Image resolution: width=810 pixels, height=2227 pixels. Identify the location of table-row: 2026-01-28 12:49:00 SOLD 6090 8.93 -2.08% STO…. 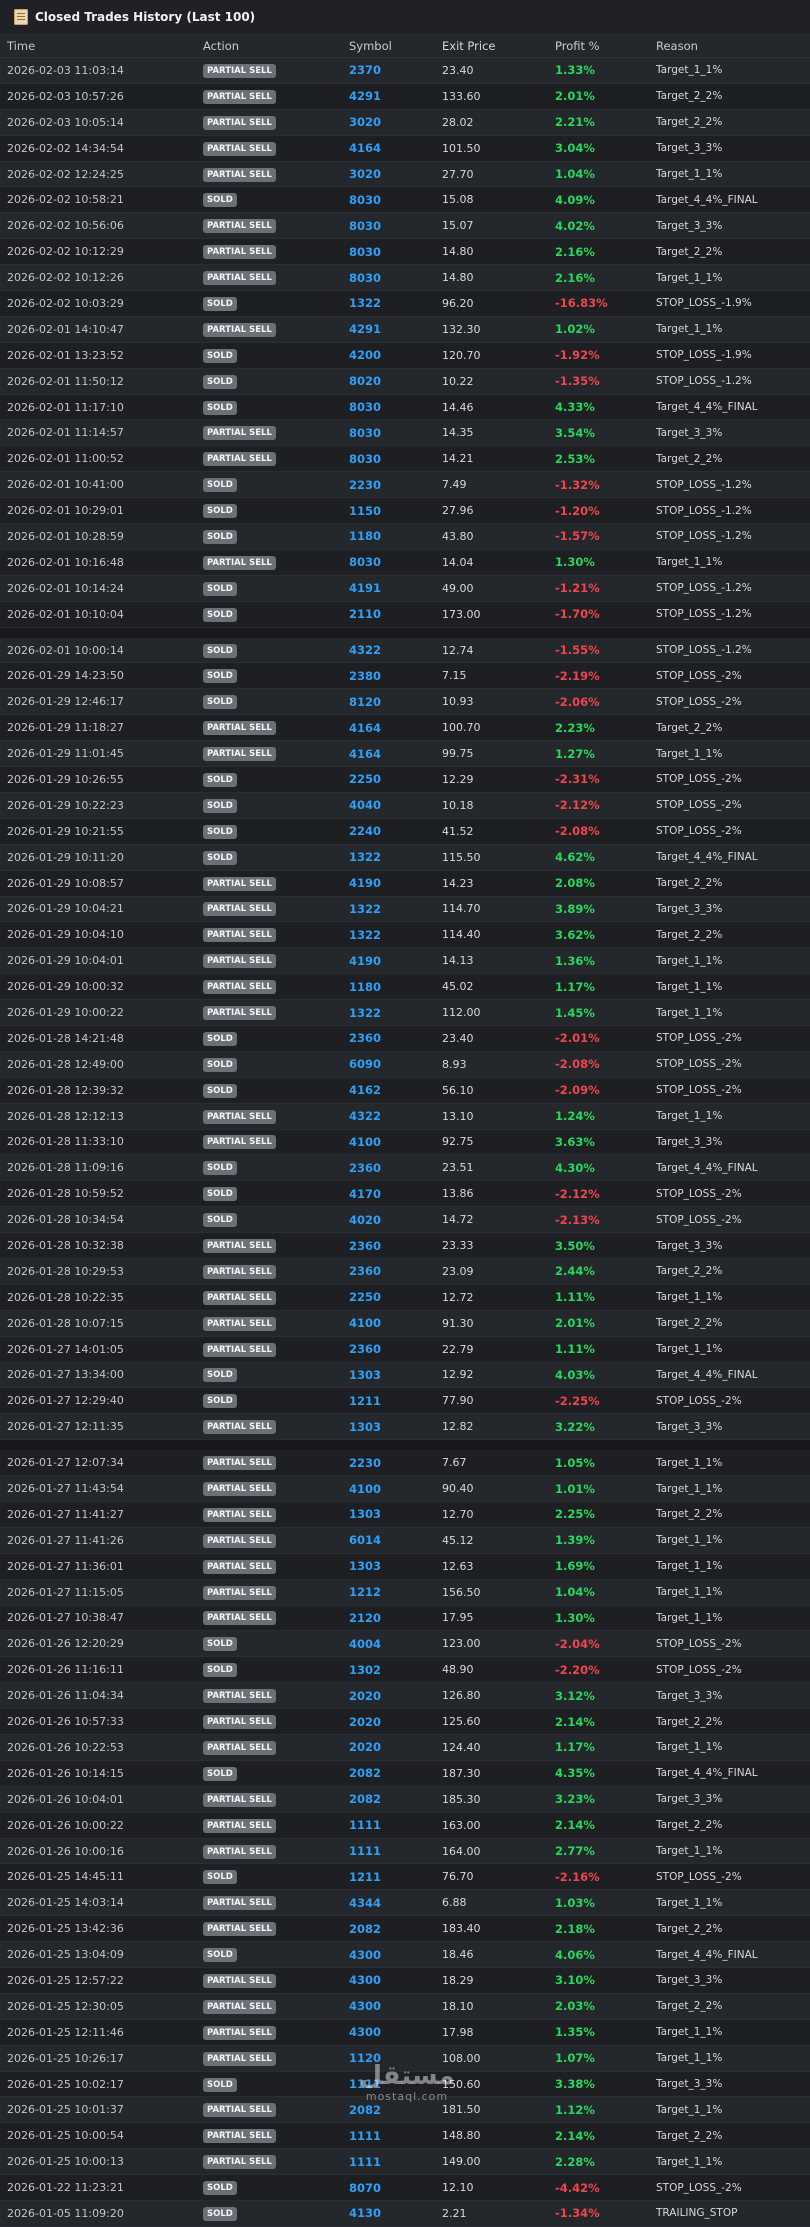
(405, 1064).